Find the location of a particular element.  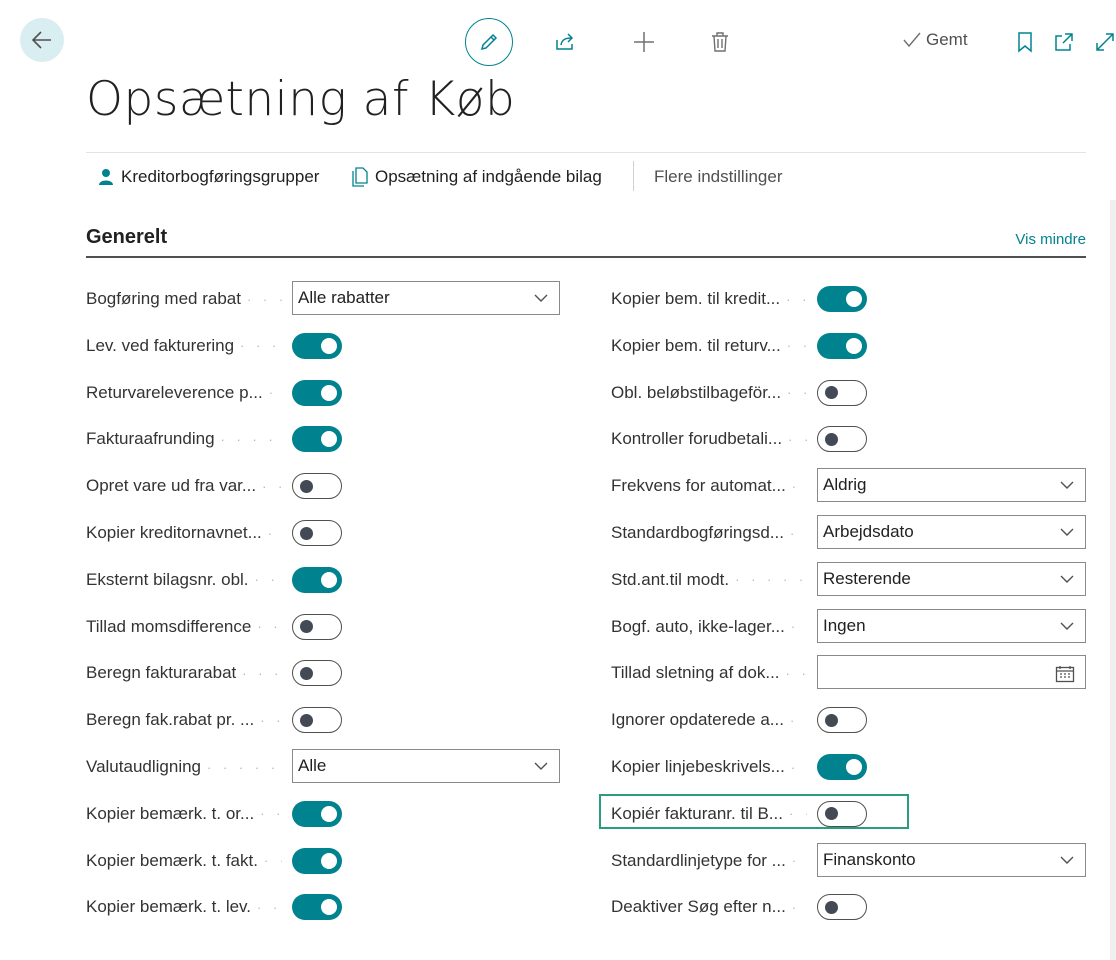

field-label: Eksternt bilagsnr. obl. · · · · · · · · is located at coordinates (184, 580).